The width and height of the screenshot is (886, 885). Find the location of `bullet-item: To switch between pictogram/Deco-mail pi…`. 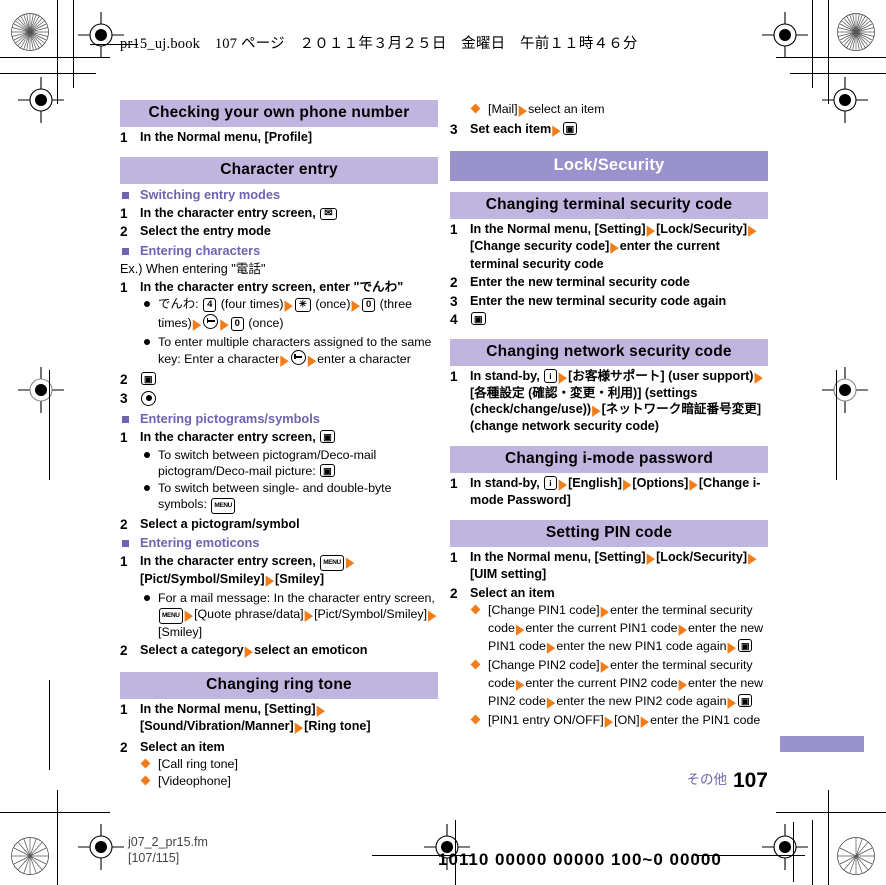

bullet-item: To switch between pictogram/Deco-mail pi… is located at coordinates (279, 463).